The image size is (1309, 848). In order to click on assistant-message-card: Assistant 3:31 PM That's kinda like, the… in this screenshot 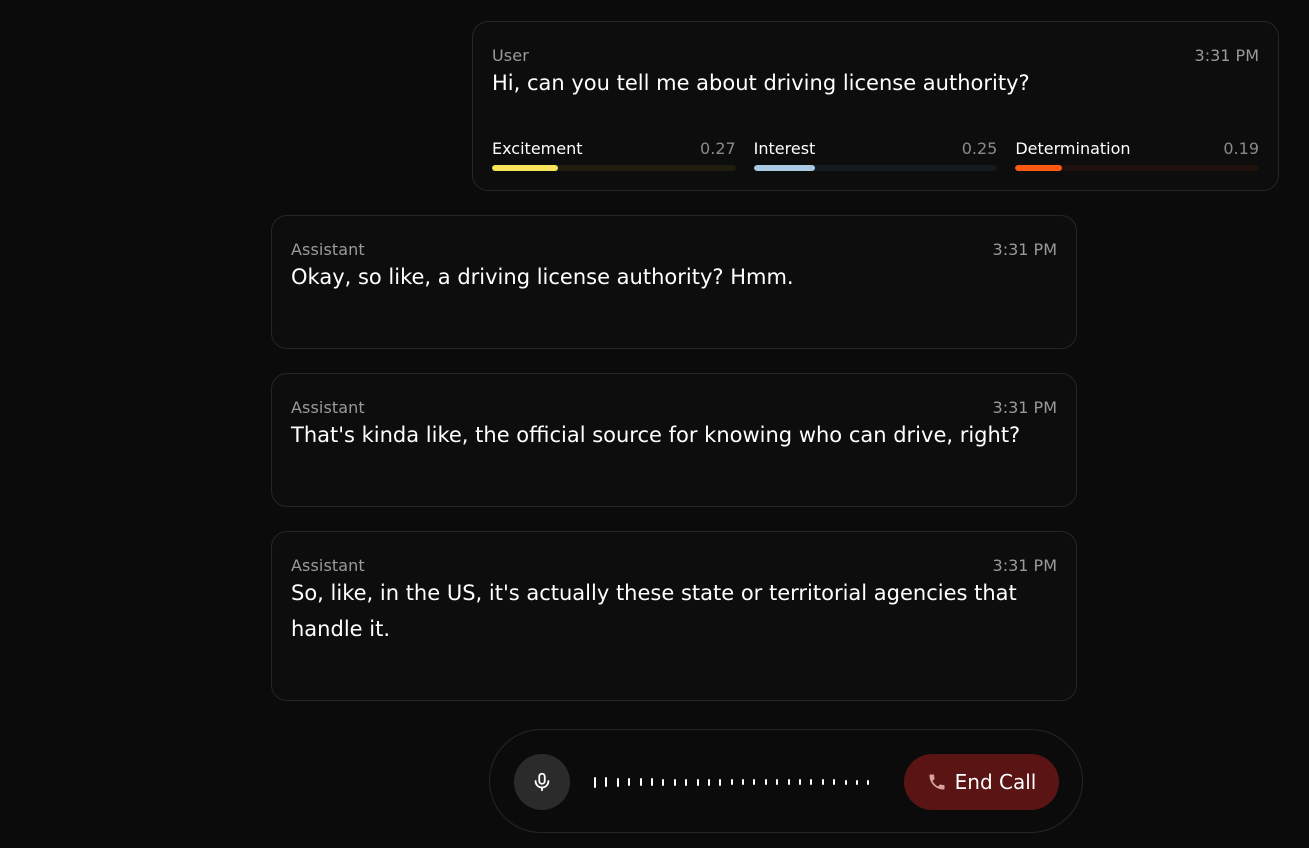, I will do `click(674, 440)`.